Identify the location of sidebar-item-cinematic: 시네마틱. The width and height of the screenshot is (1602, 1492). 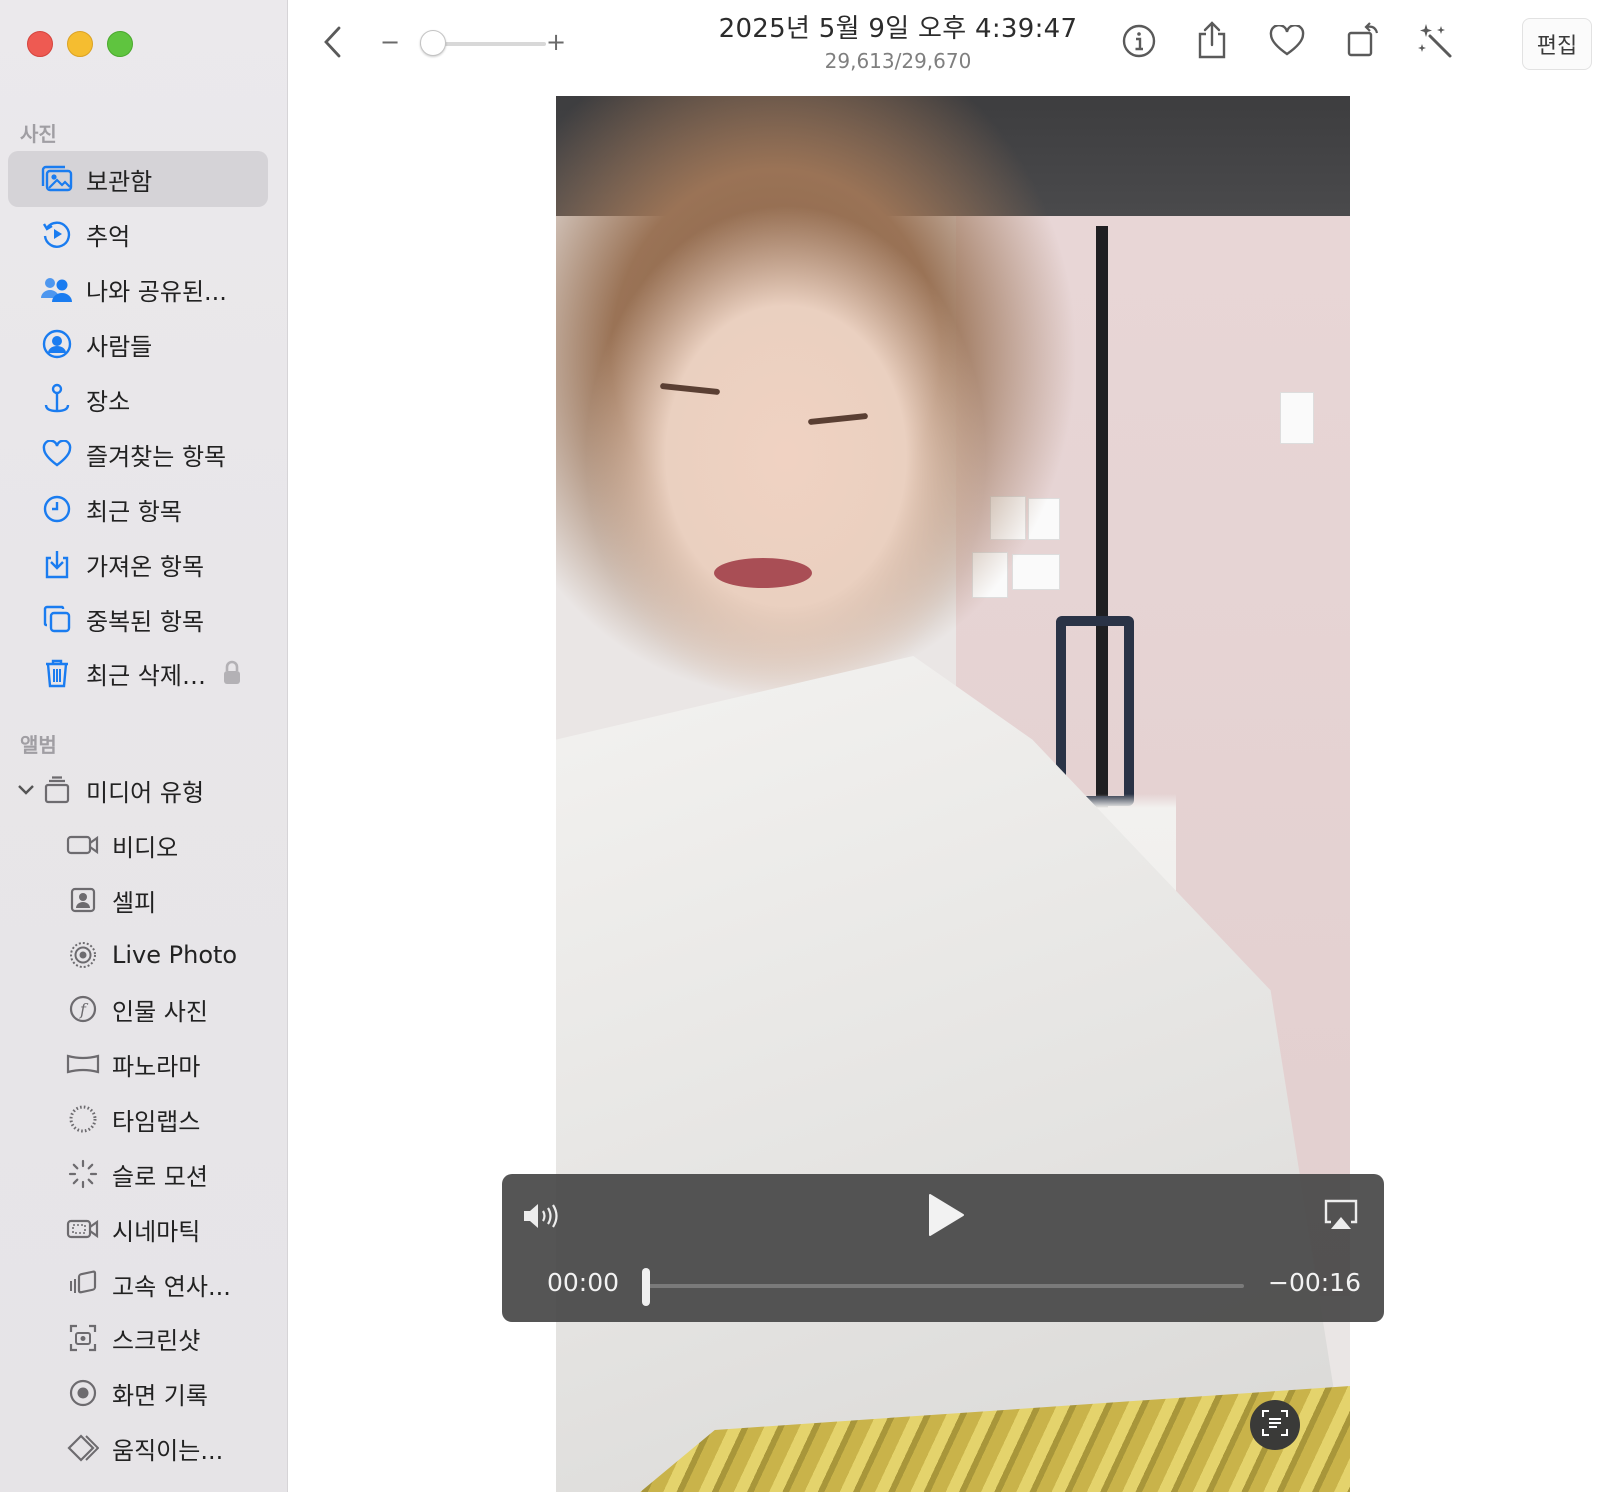
(138, 1229).